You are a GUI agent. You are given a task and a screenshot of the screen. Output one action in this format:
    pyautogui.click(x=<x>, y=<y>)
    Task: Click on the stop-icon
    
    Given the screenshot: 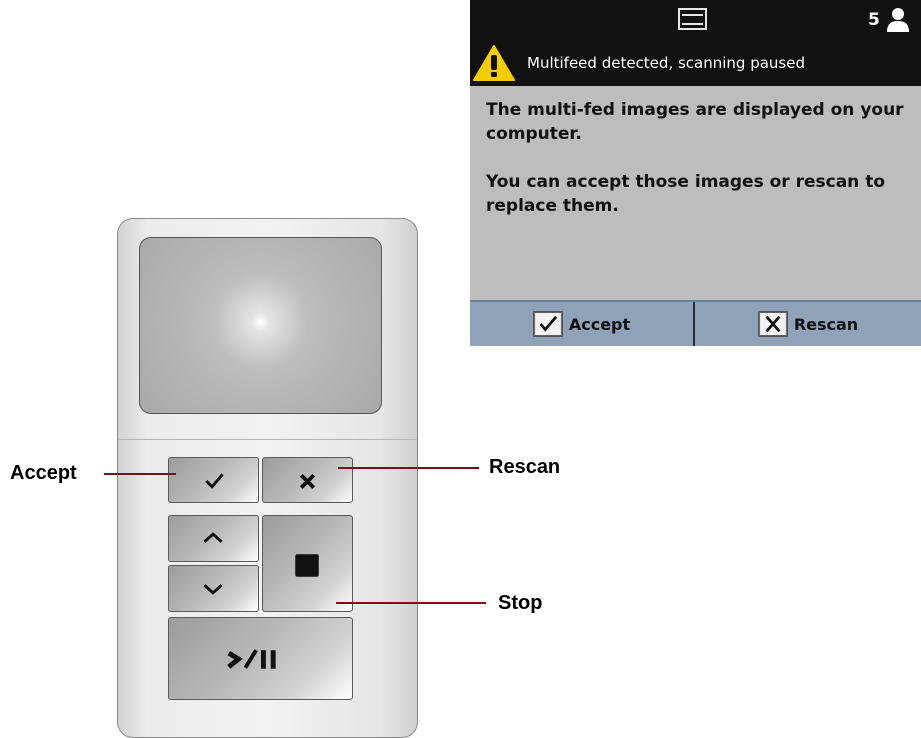 What is the action you would take?
    pyautogui.click(x=307, y=565)
    